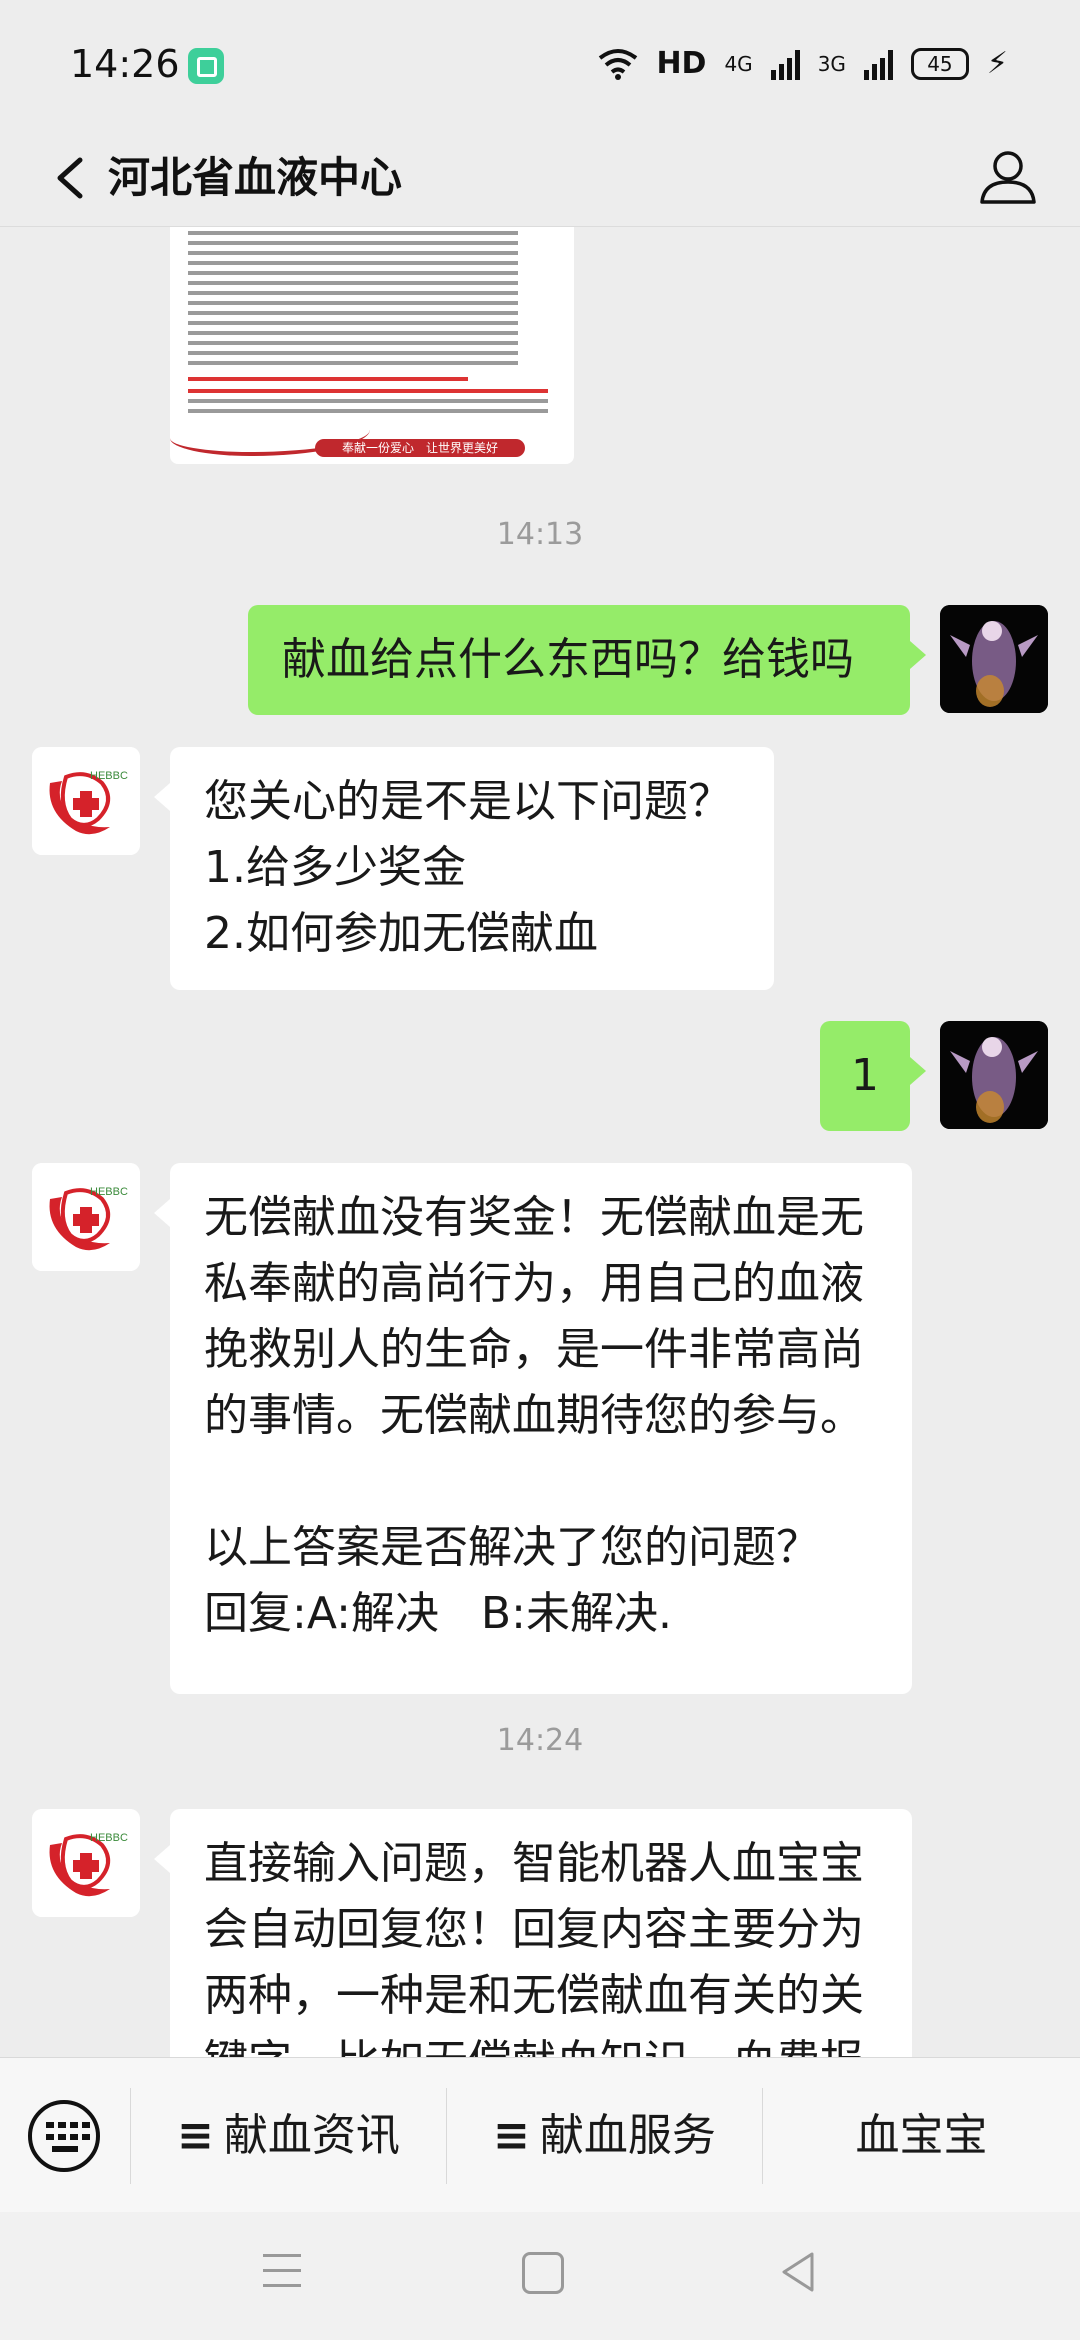 This screenshot has width=1080, height=2340. Describe the element at coordinates (534, 1995) in the screenshot. I see `message-line: 两种，一种是和无偿献血有关的关` at that location.